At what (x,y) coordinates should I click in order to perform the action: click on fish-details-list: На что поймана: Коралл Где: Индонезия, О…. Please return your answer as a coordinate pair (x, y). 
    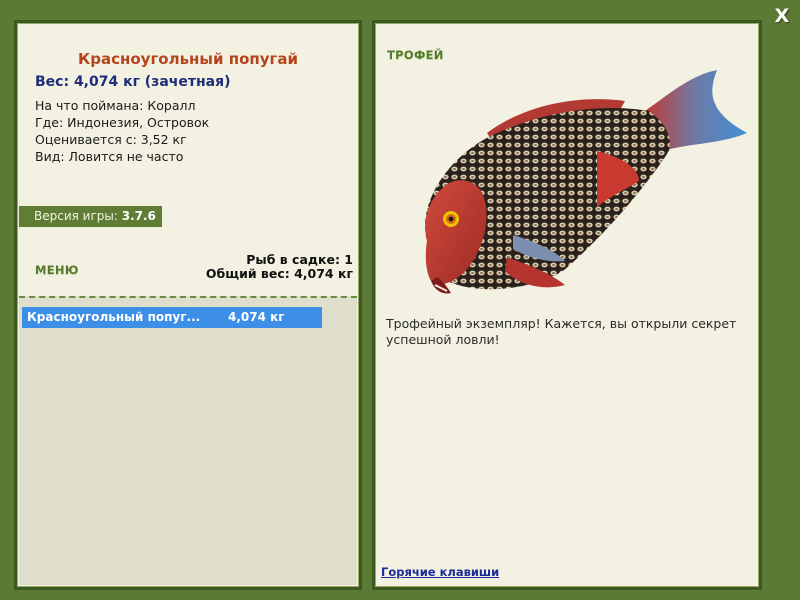
    Looking at the image, I should click on (122, 131).